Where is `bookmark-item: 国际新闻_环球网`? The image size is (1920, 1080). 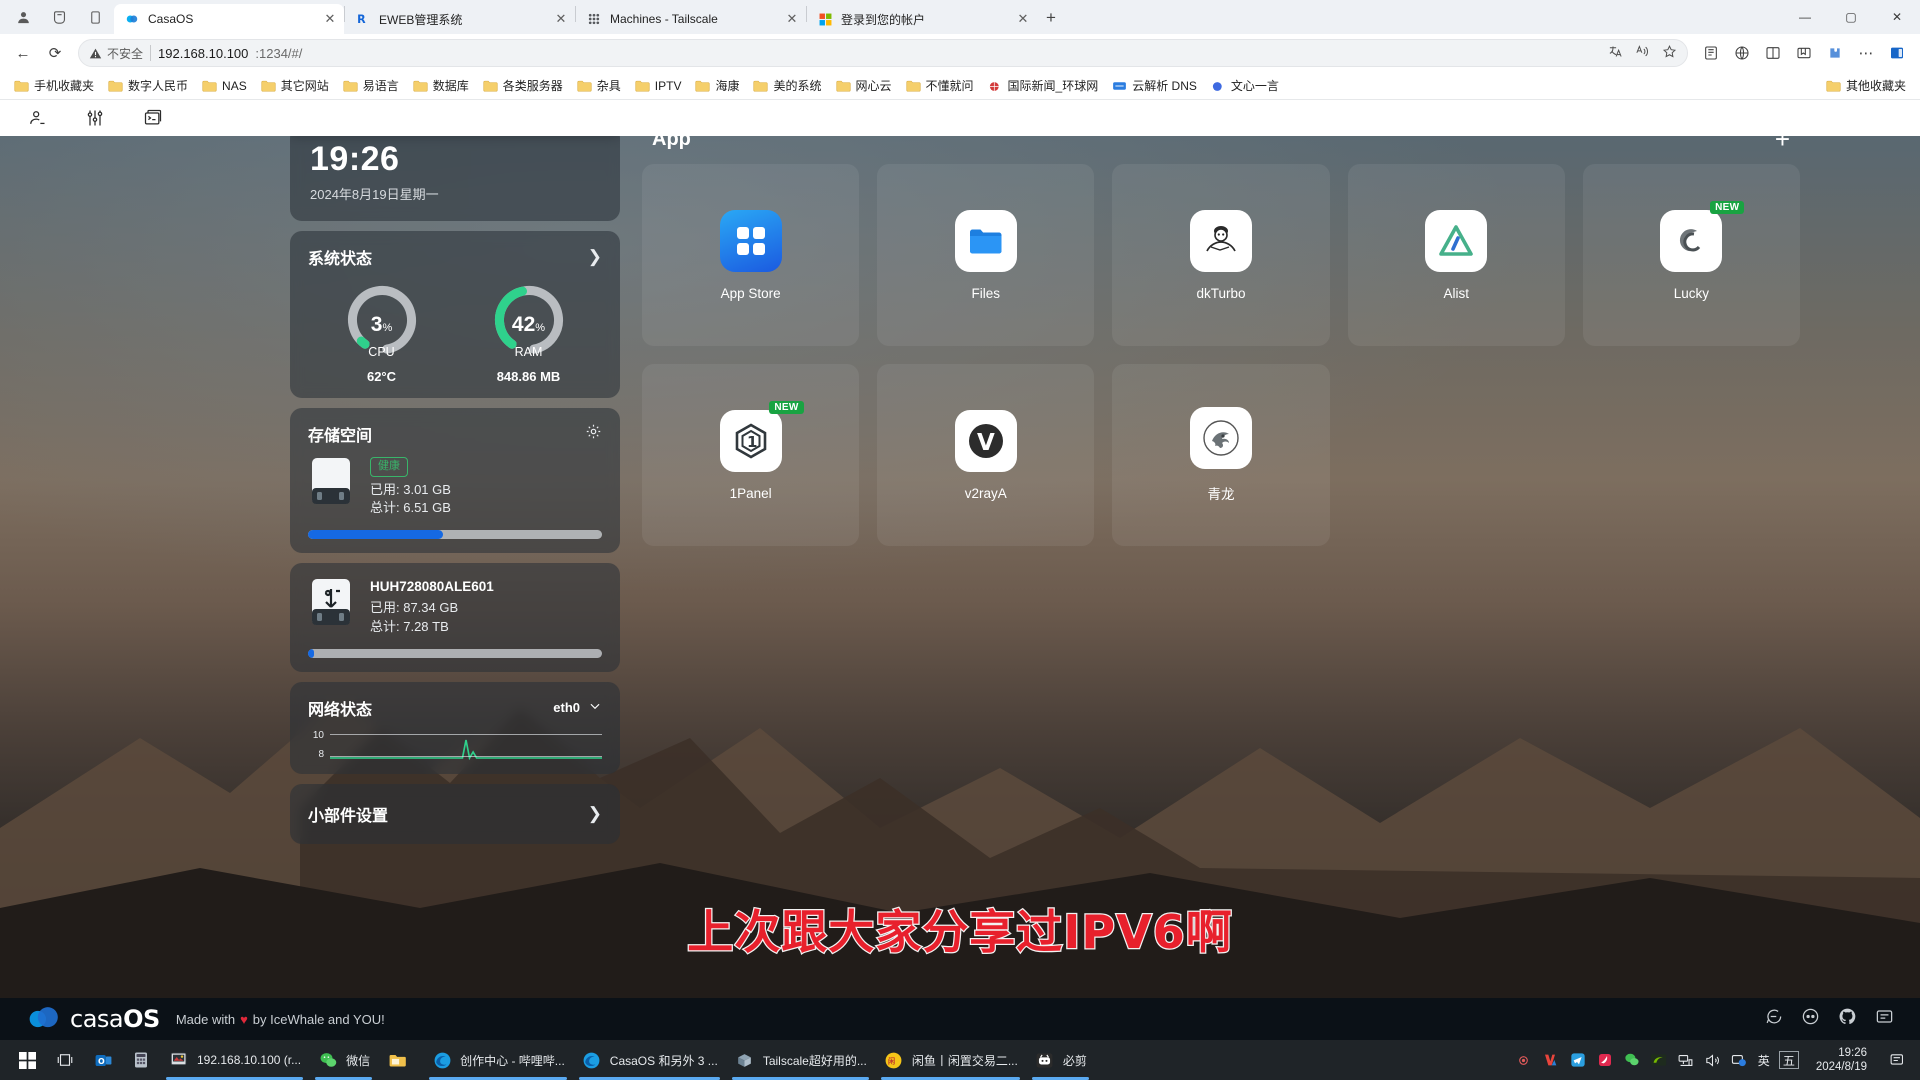 bookmark-item: 国际新闻_环球网 is located at coordinates (1043, 85).